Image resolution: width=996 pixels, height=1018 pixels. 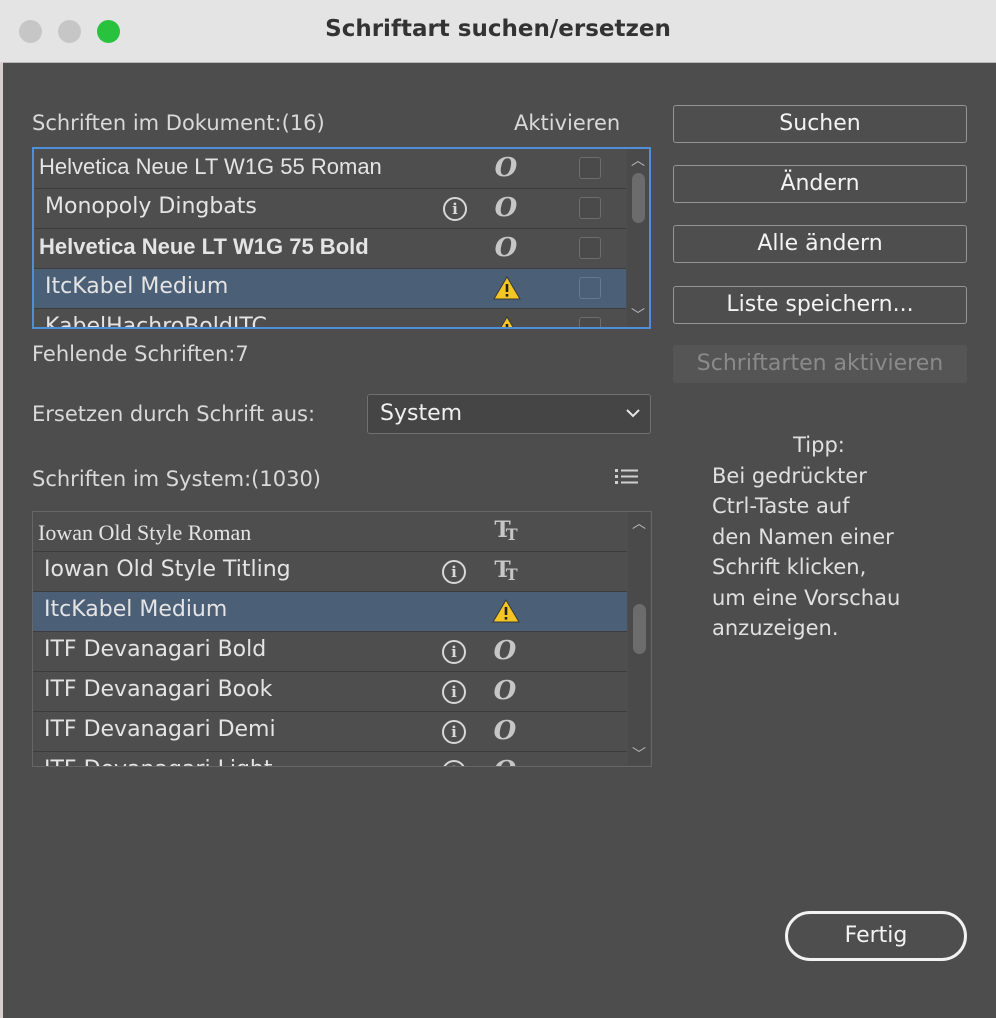 I want to click on system-fonts-header: Schriften im System:(1030), so click(x=176, y=479).